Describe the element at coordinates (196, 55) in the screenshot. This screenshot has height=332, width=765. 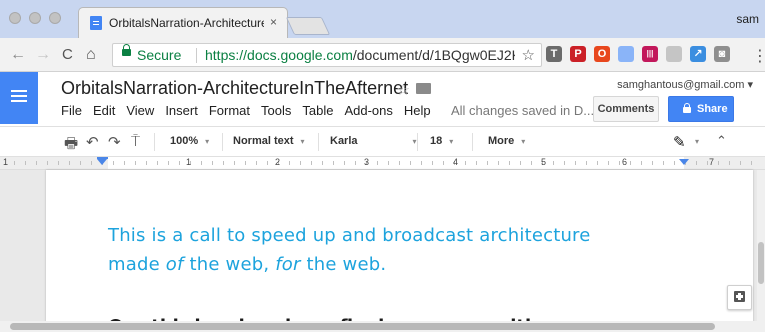
I see `address-divider` at that location.